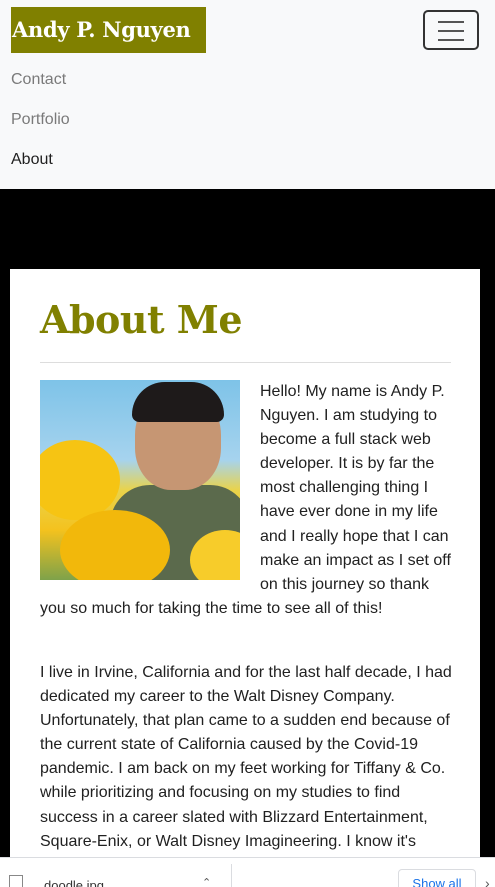 The width and height of the screenshot is (495, 887). Describe the element at coordinates (487, 881) in the screenshot. I see `chevron-right-icon: ›` at that location.